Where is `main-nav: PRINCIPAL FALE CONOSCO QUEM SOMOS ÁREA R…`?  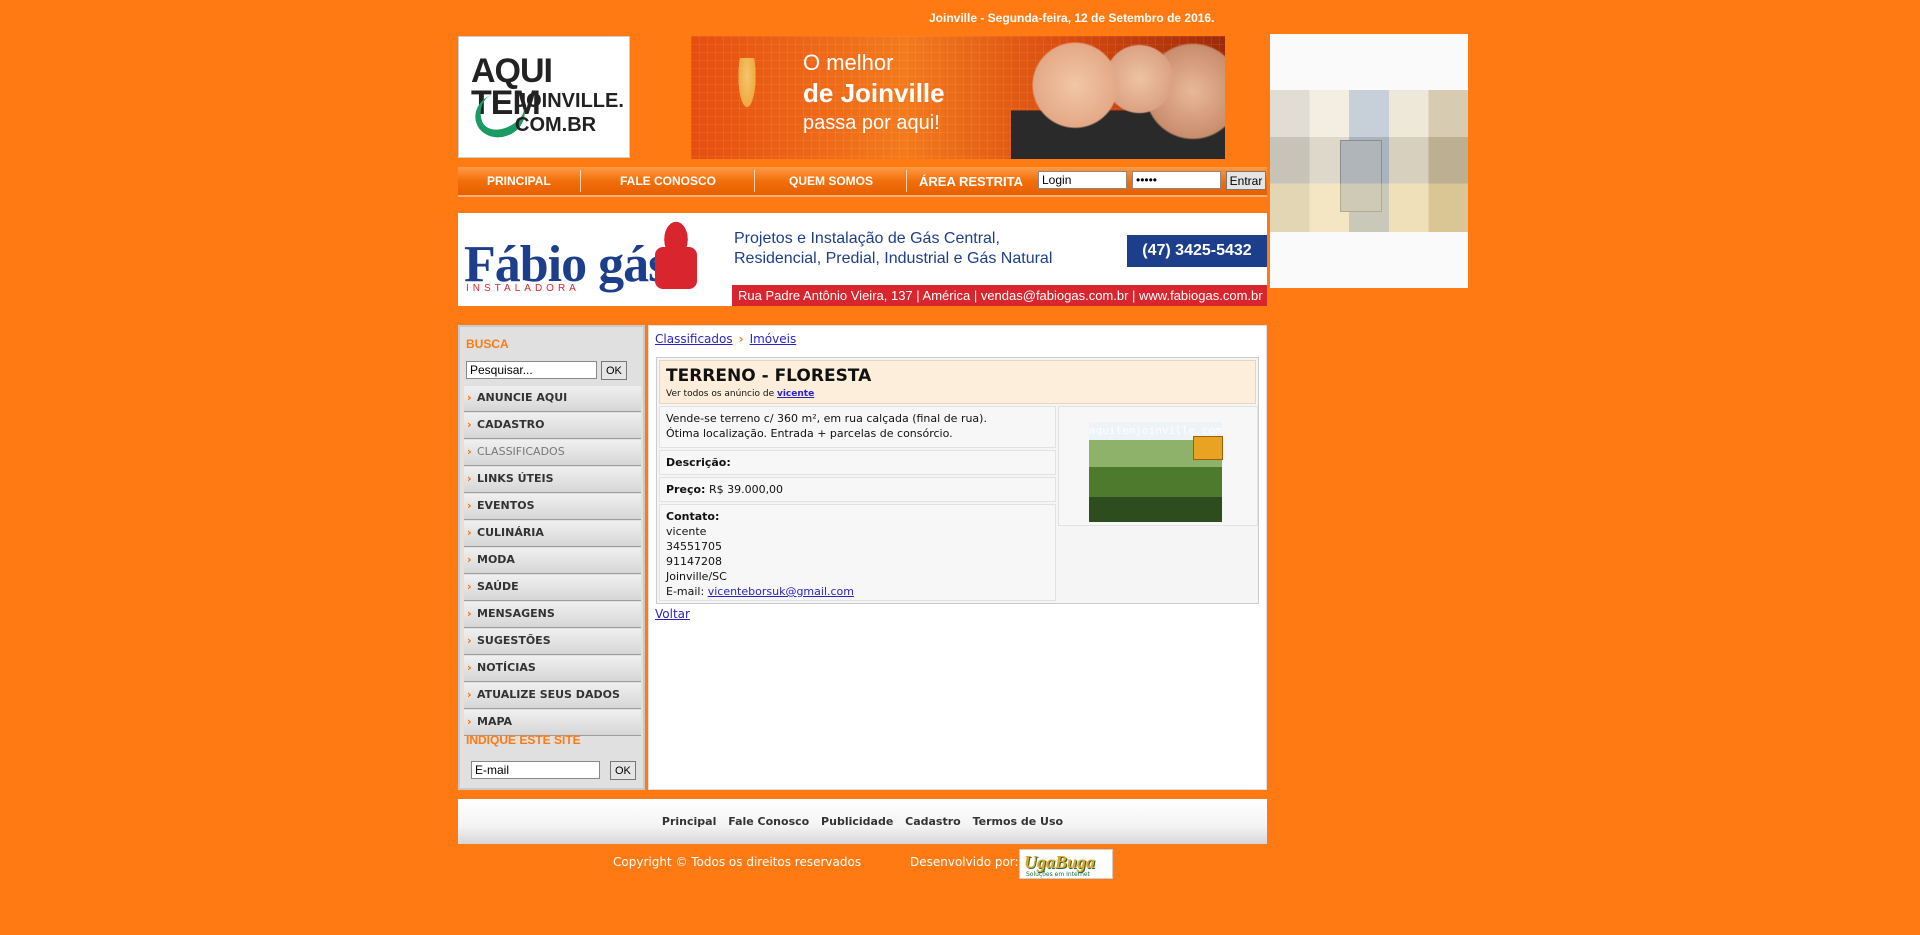 main-nav: PRINCIPAL FALE CONOSCO QUEM SOMOS ÁREA R… is located at coordinates (862, 182).